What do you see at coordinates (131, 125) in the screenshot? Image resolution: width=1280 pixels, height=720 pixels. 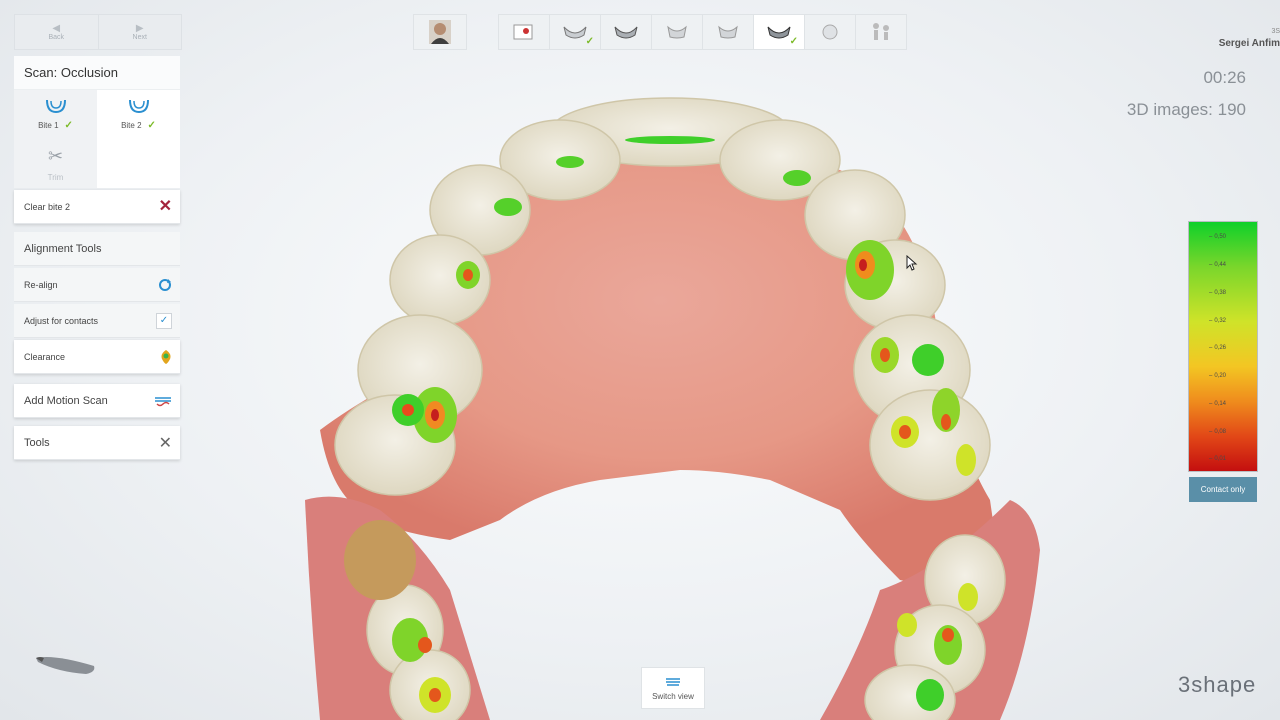 I see `bite-2-label: Bite 2` at bounding box center [131, 125].